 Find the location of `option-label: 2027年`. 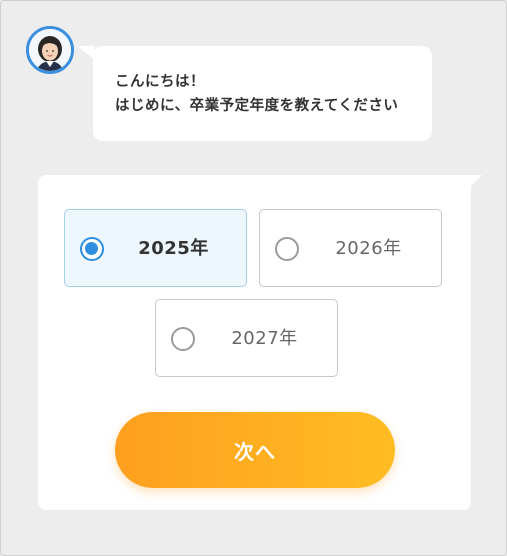

option-label: 2027年 is located at coordinates (264, 338).